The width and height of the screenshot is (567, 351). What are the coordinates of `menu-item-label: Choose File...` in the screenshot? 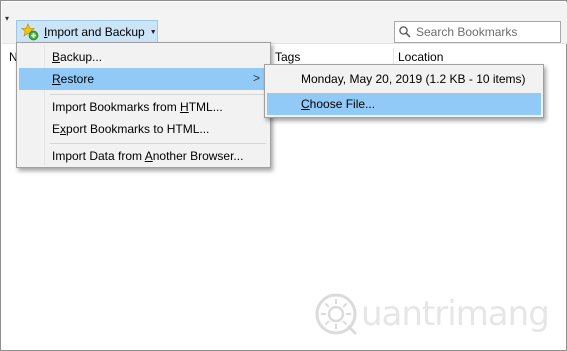 It's located at (338, 104).